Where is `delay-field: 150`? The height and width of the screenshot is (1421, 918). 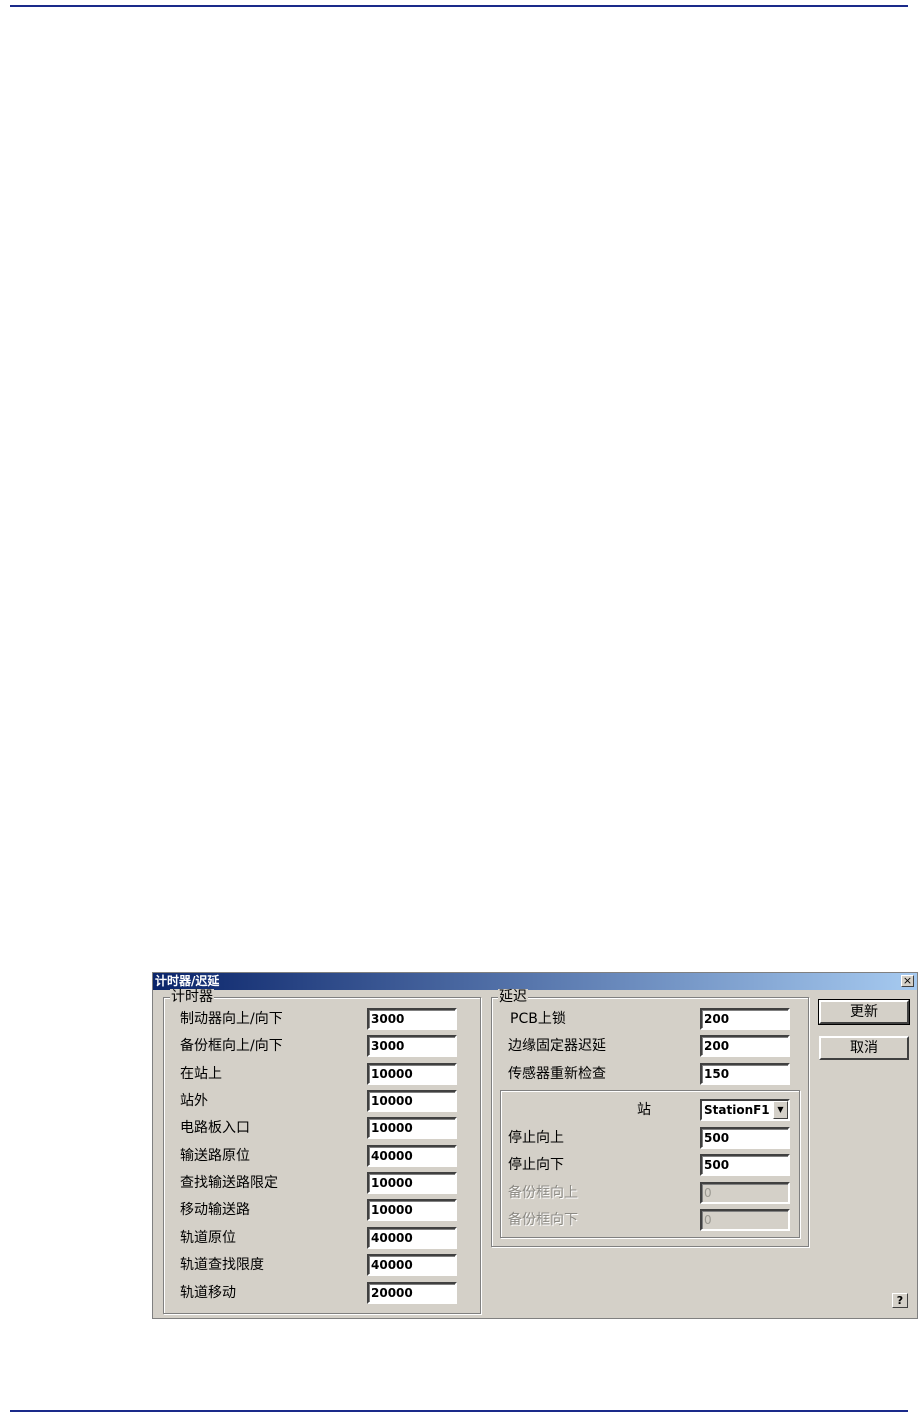 delay-field: 150 is located at coordinates (745, 1074).